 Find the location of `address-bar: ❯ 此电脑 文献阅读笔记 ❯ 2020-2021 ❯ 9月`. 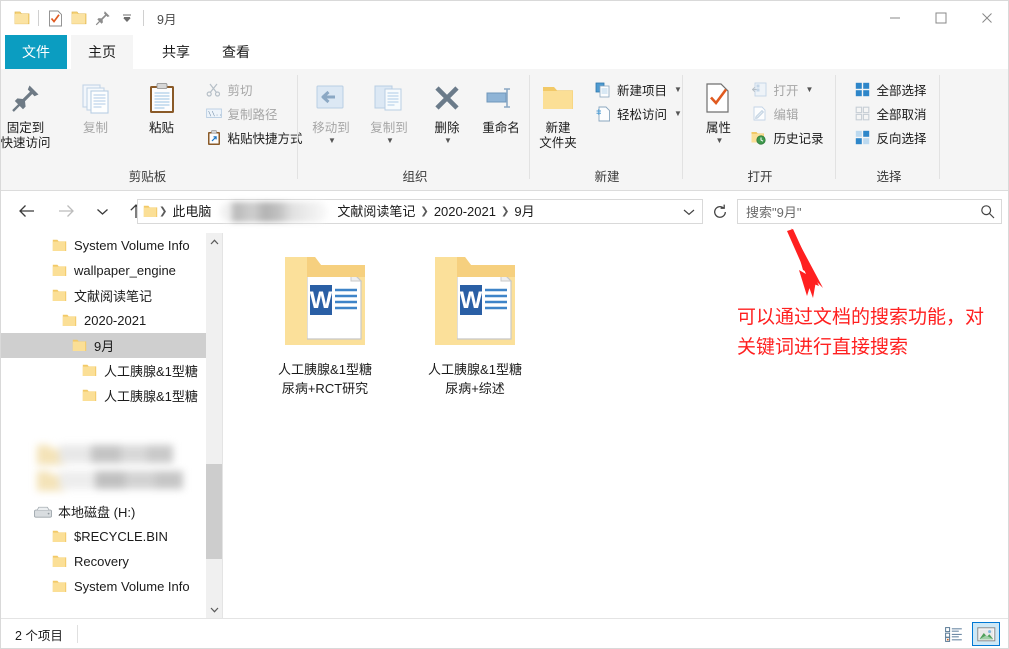

address-bar: ❯ 此电脑 文献阅读笔记 ❯ 2020-2021 ❯ 9月 is located at coordinates (420, 211).